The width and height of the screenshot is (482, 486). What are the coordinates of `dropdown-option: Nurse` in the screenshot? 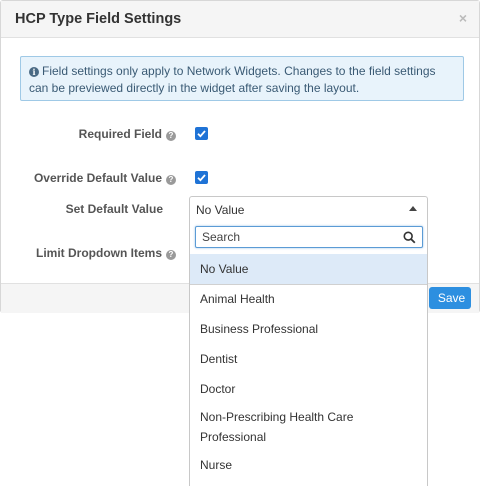 It's located at (308, 466).